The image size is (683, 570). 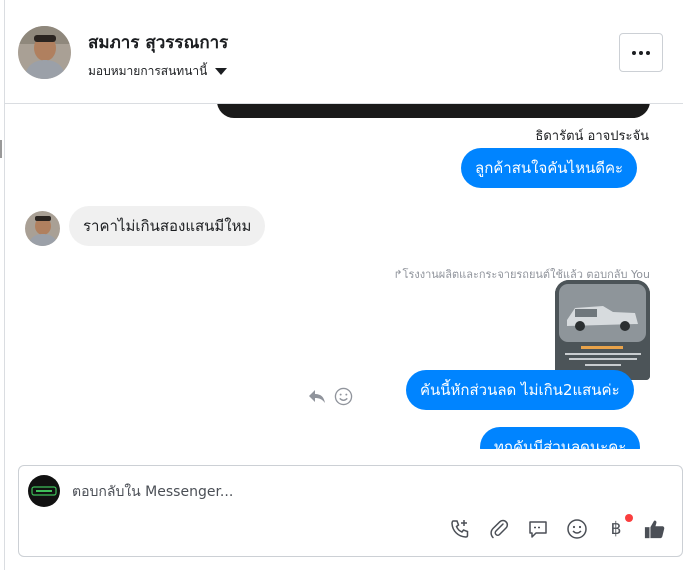 I want to click on phone-plus-icon, so click(x=460, y=529).